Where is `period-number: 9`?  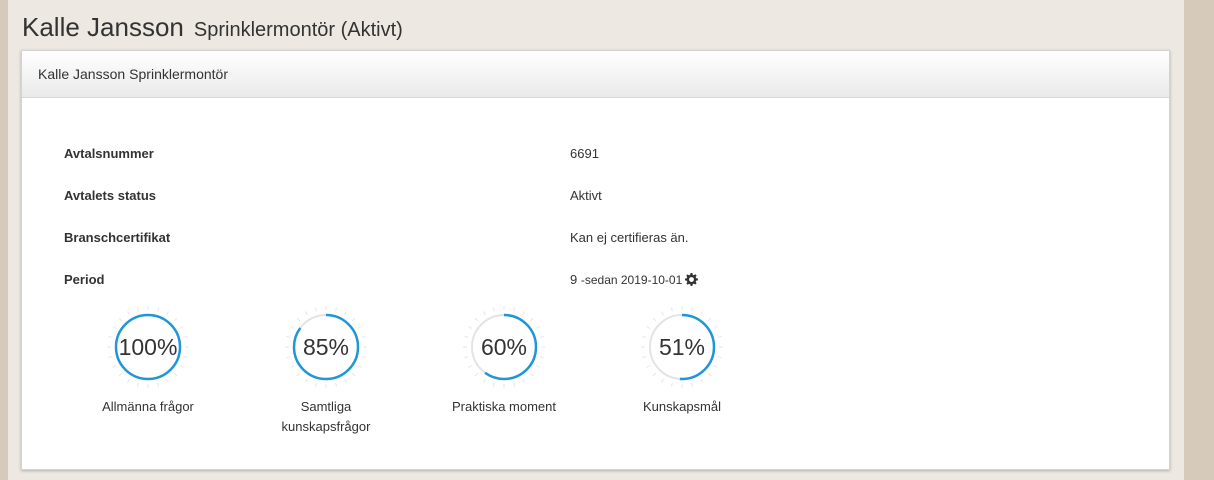 period-number: 9 is located at coordinates (574, 279).